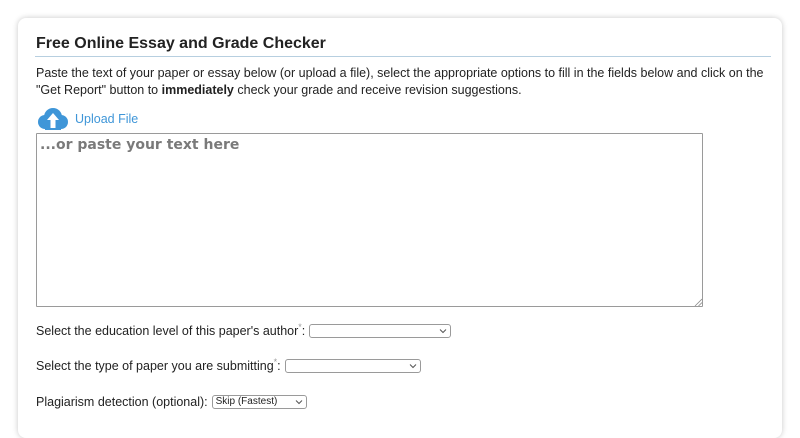  I want to click on textarea-resize-handle, so click(698, 302).